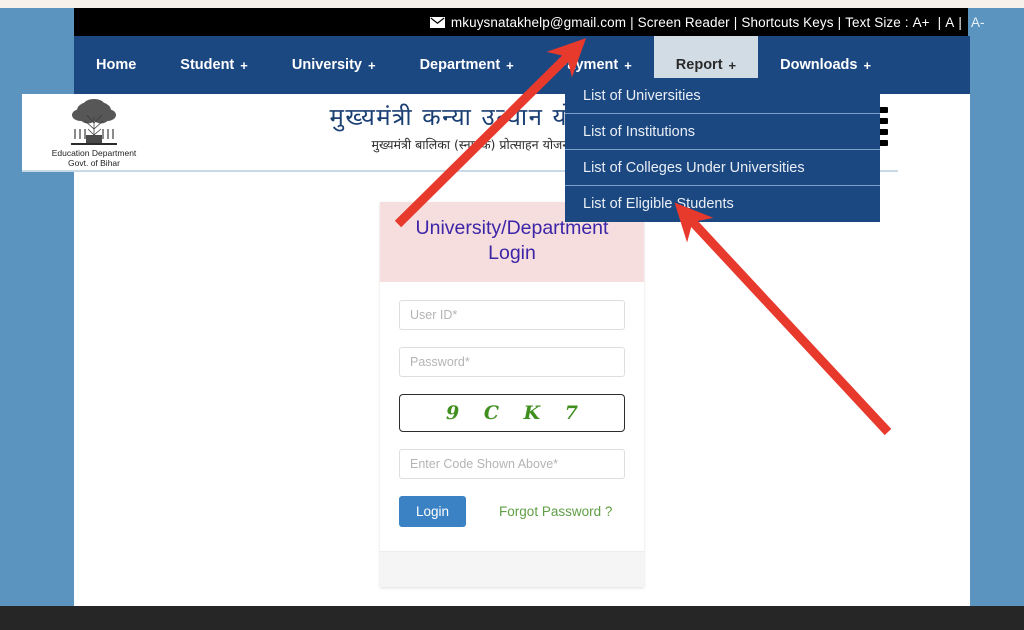 This screenshot has height=630, width=1024. What do you see at coordinates (996, 22) in the screenshot?
I see `text-size-decrease: A-` at bounding box center [996, 22].